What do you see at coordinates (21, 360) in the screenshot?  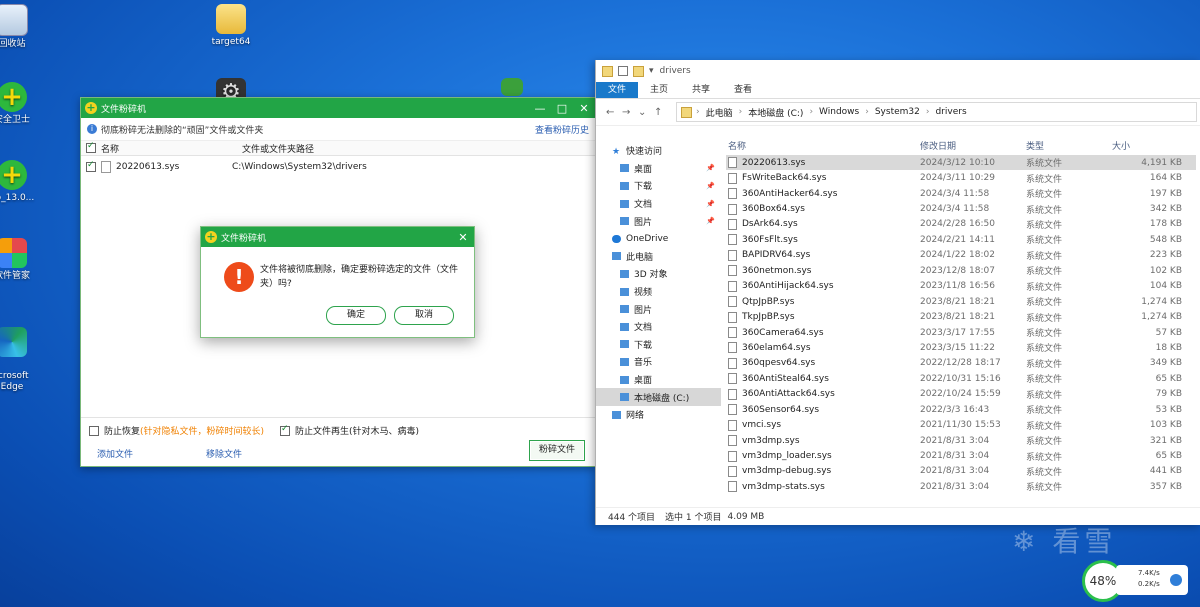 I see `desktop-icon-edge: icrosoft Edge` at bounding box center [21, 360].